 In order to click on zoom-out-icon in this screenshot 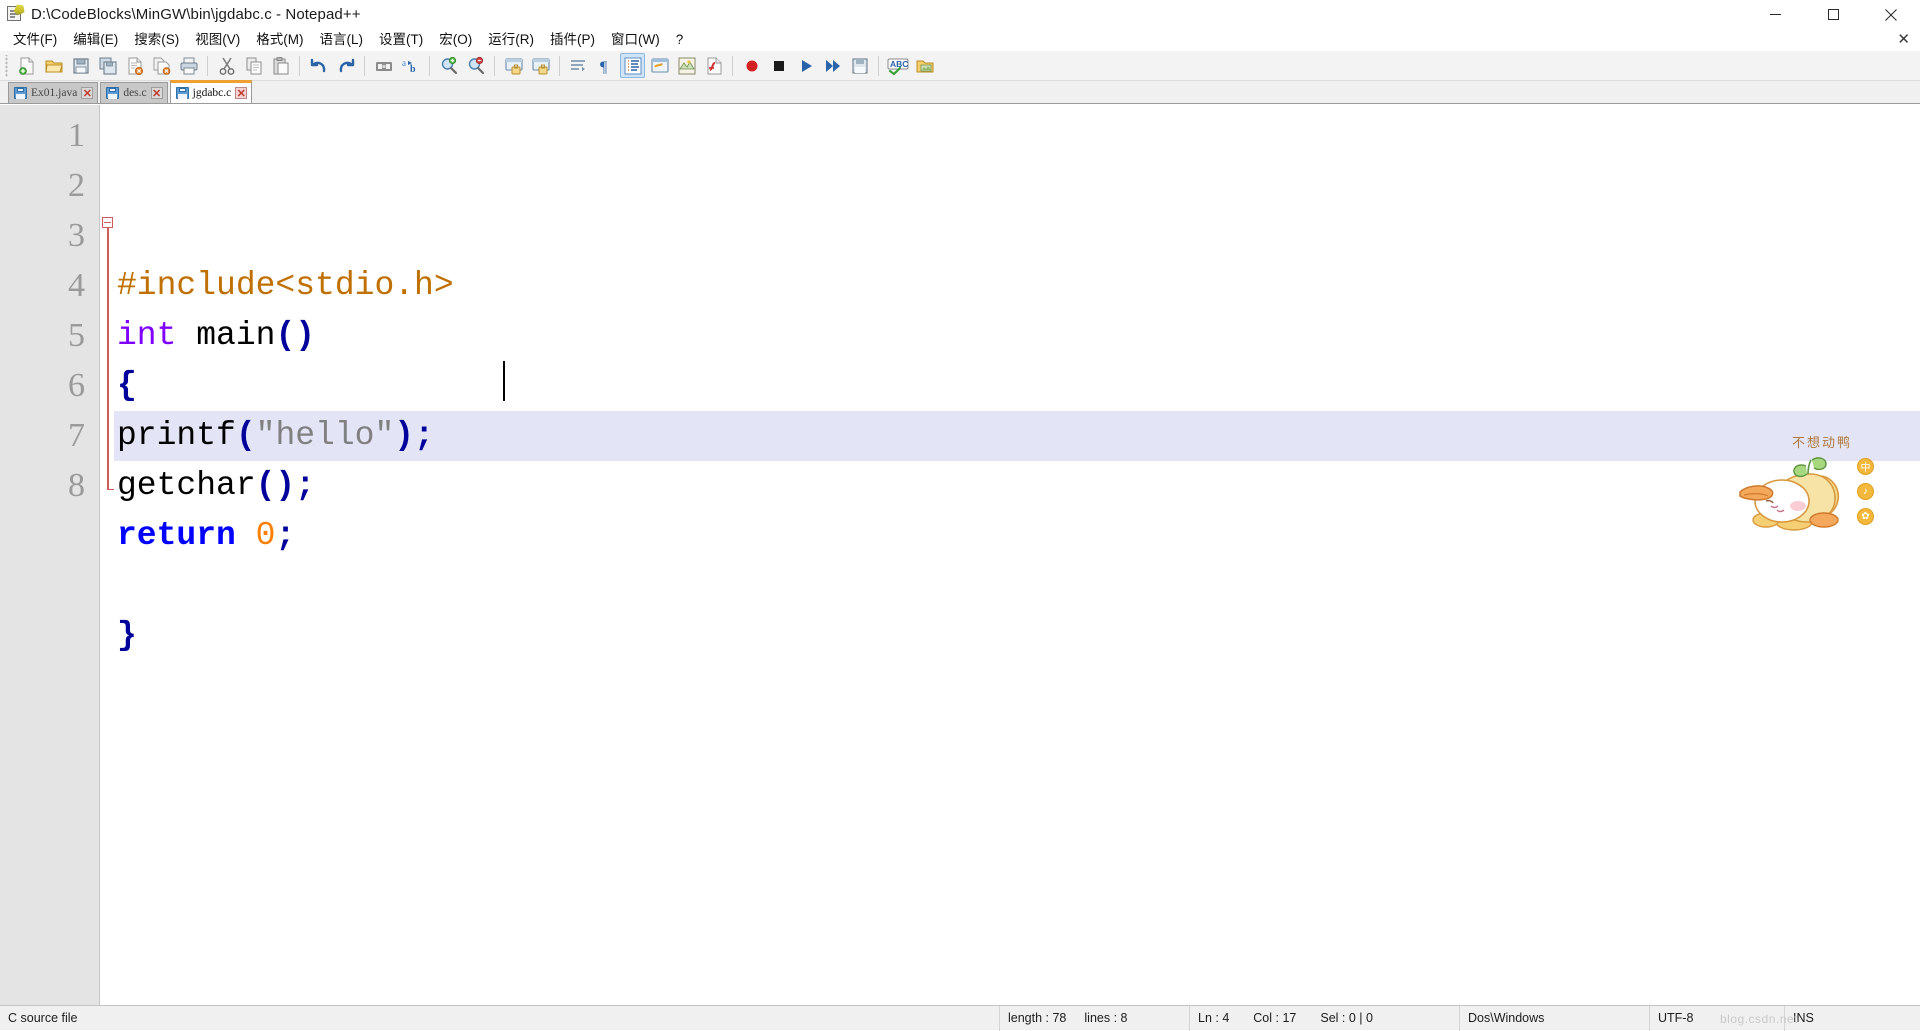, I will do `click(475, 65)`.